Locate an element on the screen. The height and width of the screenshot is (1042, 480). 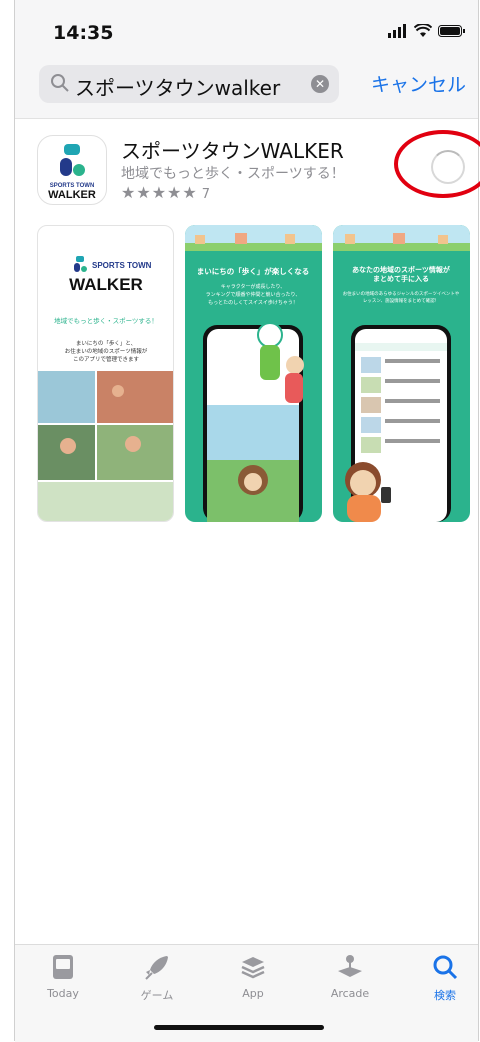
wifi-icon is located at coordinates (423, 30).